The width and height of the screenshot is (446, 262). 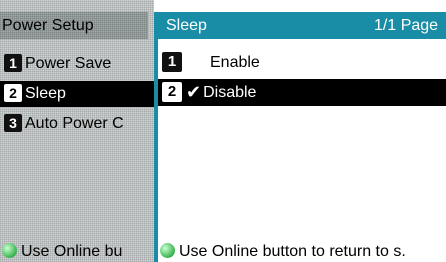 What do you see at coordinates (302, 62) in the screenshot?
I see `option-enable: 1 Enable` at bounding box center [302, 62].